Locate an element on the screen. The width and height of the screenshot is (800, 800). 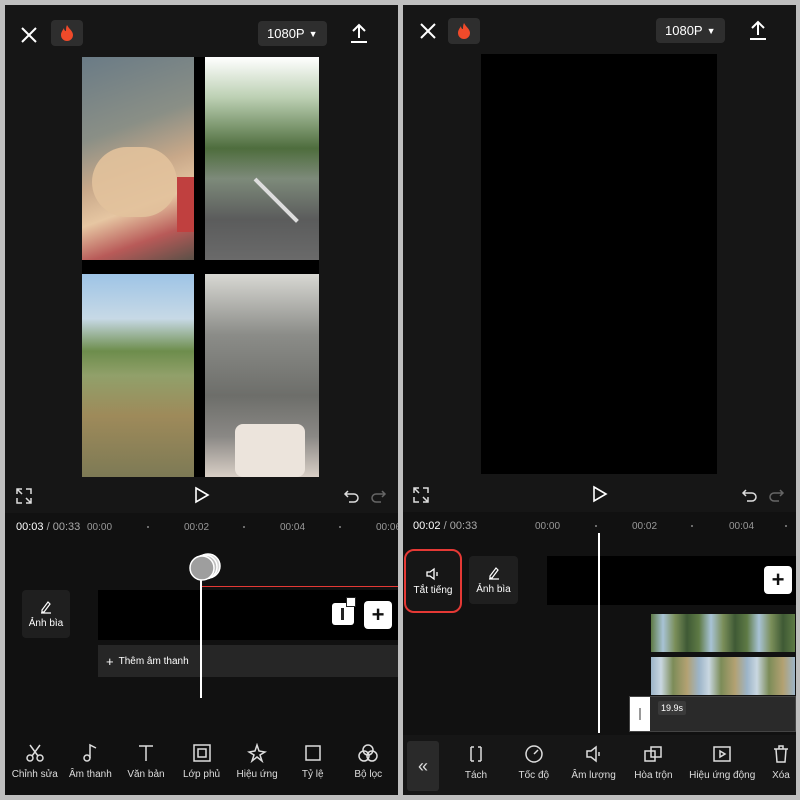
trash-icon is located at coordinates (780, 754).